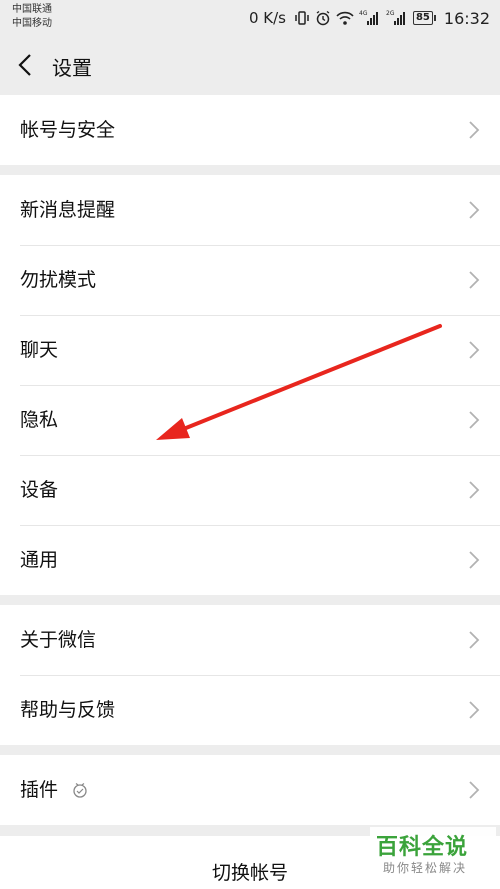  I want to click on watermark-logo: 百科全说 助你轻松解决, so click(433, 855).